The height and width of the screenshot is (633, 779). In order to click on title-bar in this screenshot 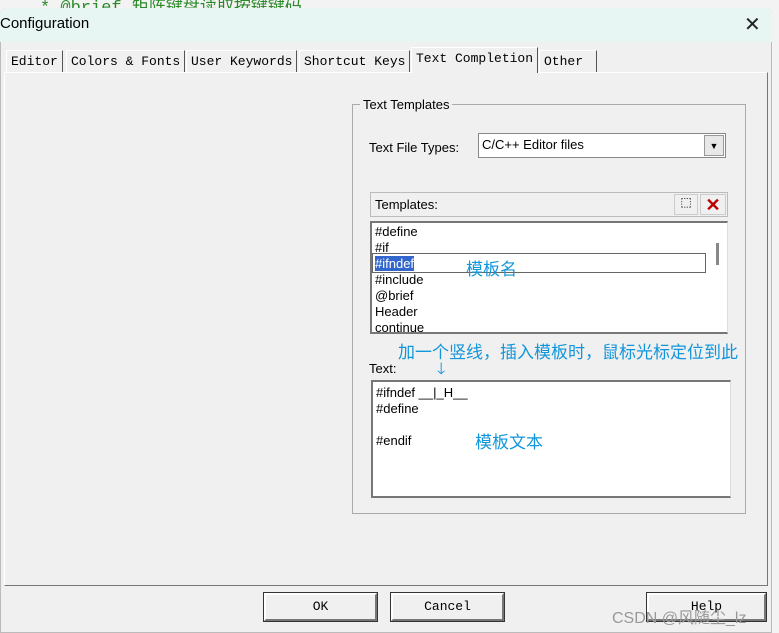, I will do `click(386, 25)`.